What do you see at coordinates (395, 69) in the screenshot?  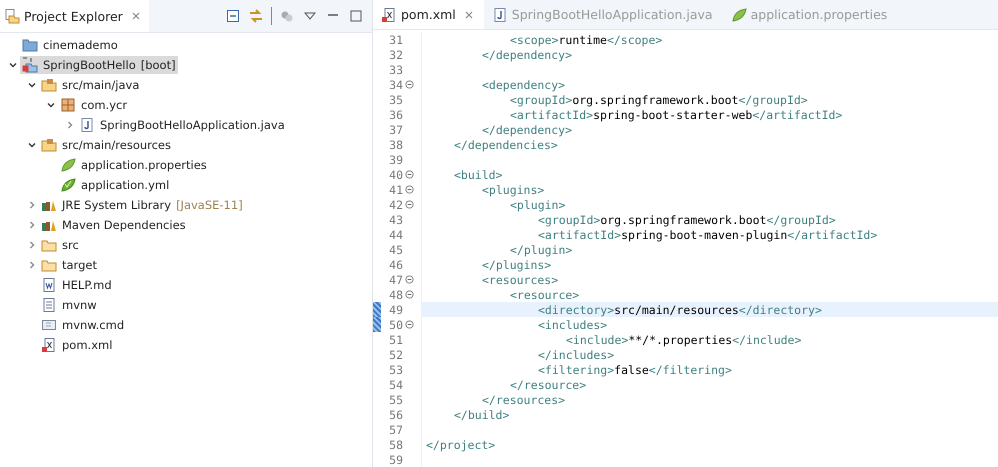 I see `line-number: 33` at bounding box center [395, 69].